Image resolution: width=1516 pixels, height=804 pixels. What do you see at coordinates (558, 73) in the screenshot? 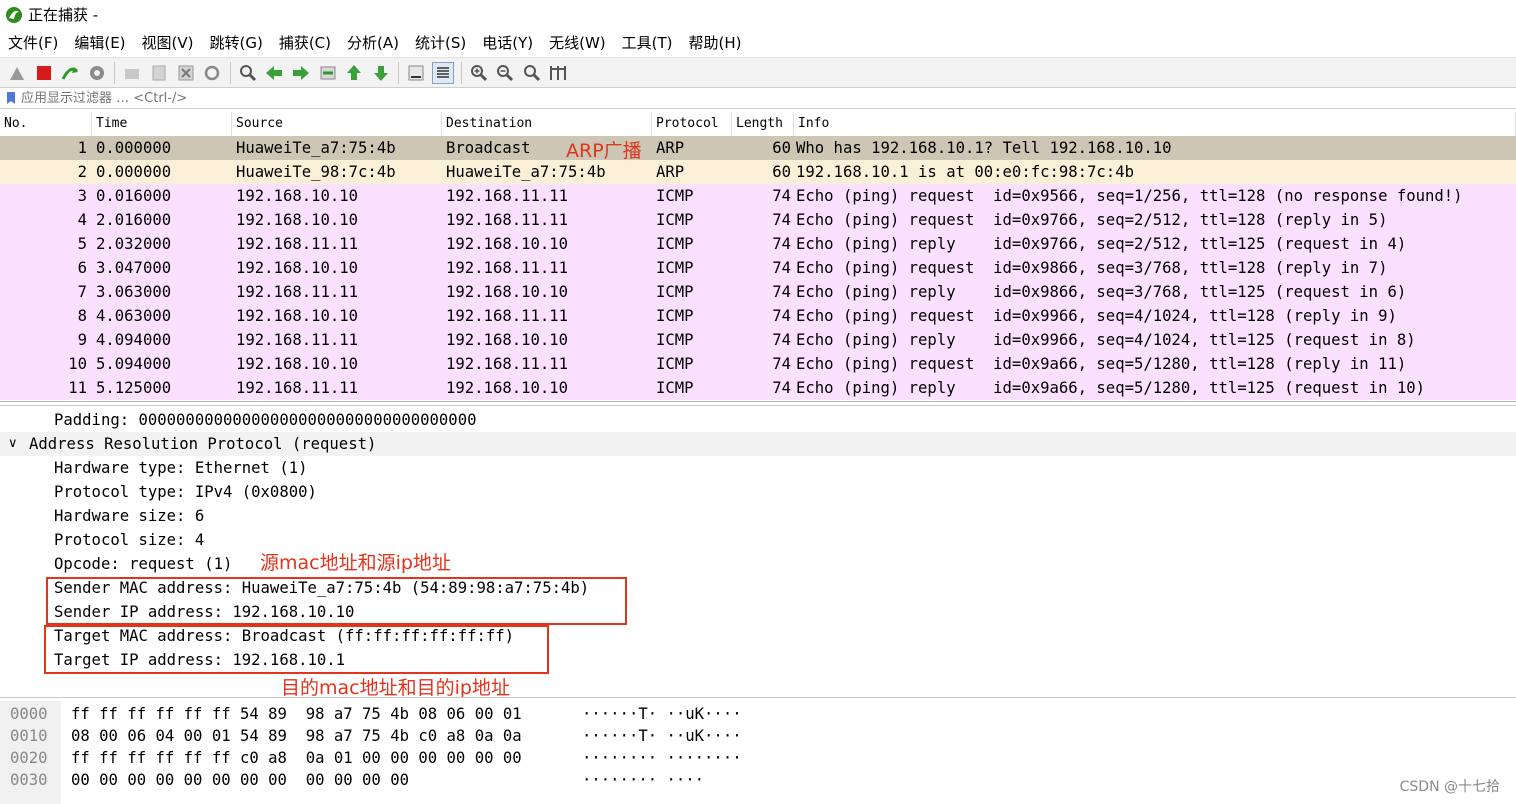
I see `resize-columns-button` at bounding box center [558, 73].